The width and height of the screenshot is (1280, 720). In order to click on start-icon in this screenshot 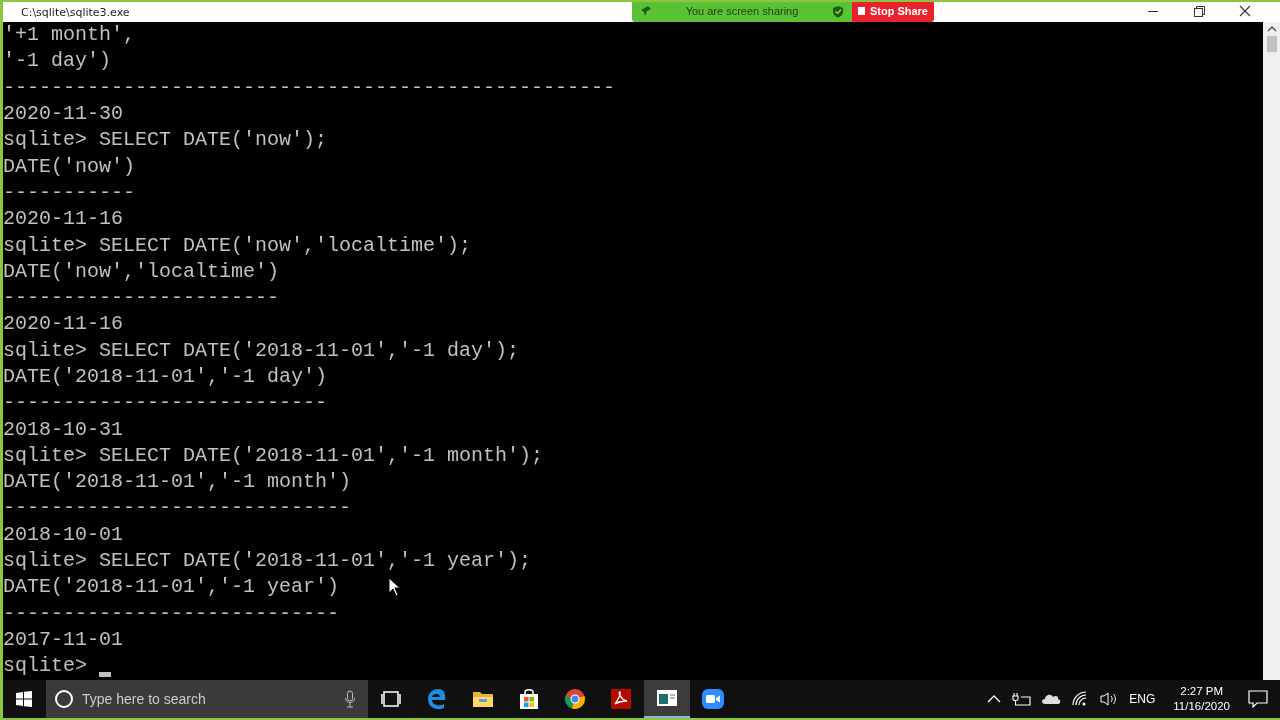, I will do `click(24, 699)`.